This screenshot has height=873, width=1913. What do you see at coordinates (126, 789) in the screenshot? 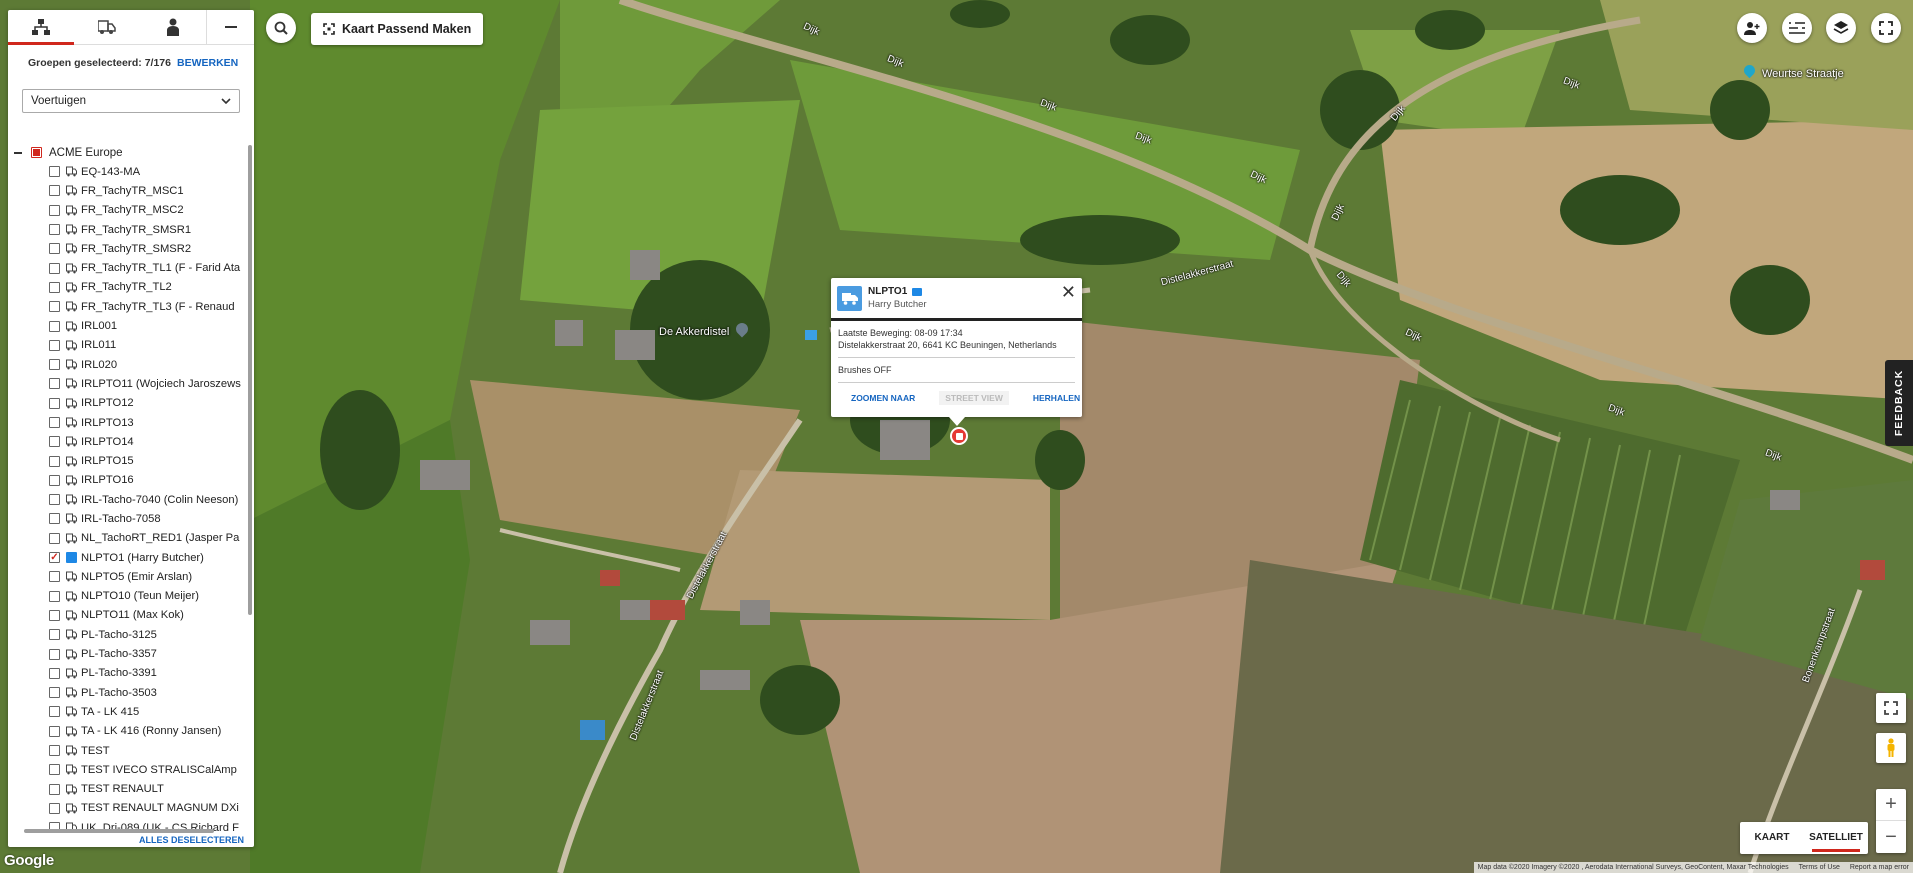
I see `vehicle-row: TEST RENAULT` at bounding box center [126, 789].